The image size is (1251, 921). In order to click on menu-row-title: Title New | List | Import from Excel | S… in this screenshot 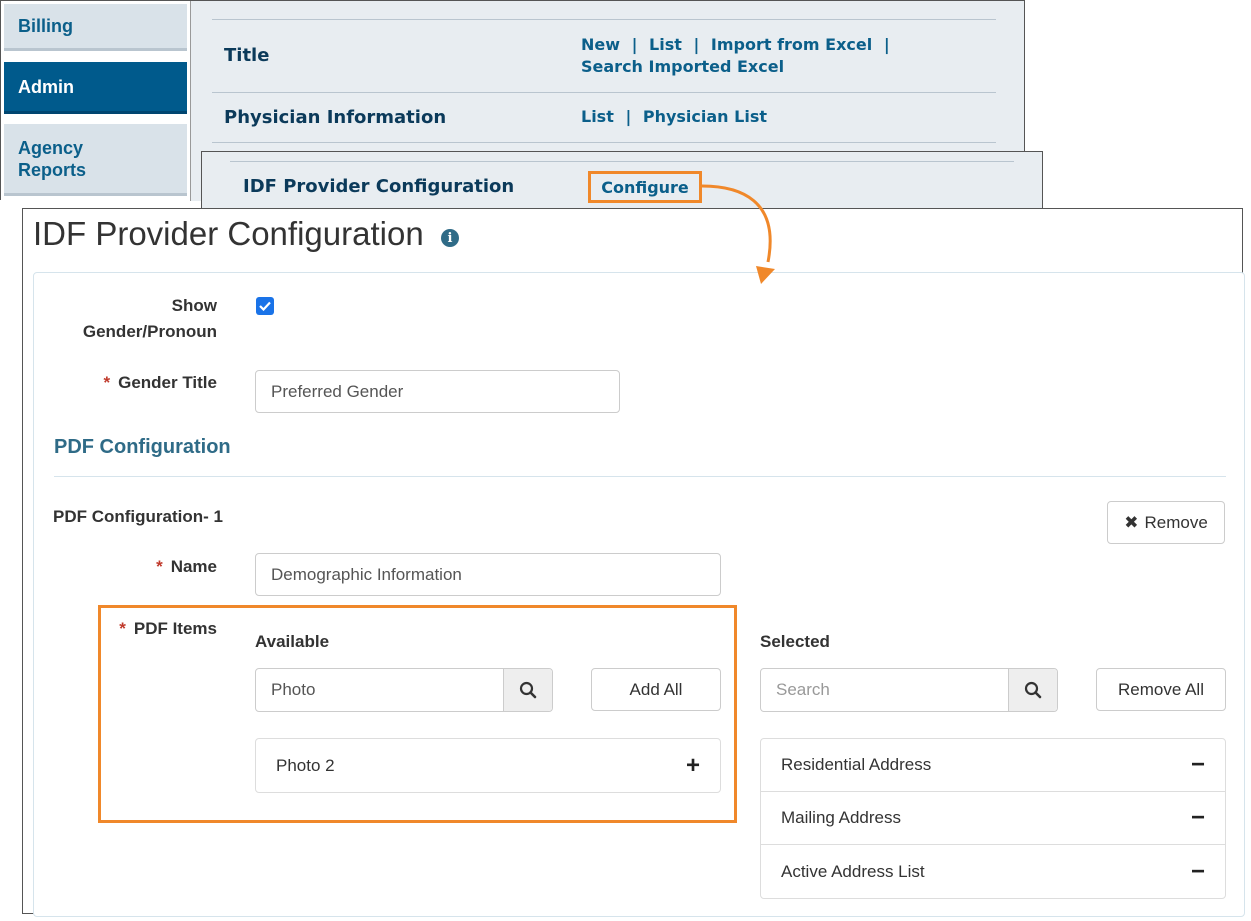, I will do `click(604, 55)`.